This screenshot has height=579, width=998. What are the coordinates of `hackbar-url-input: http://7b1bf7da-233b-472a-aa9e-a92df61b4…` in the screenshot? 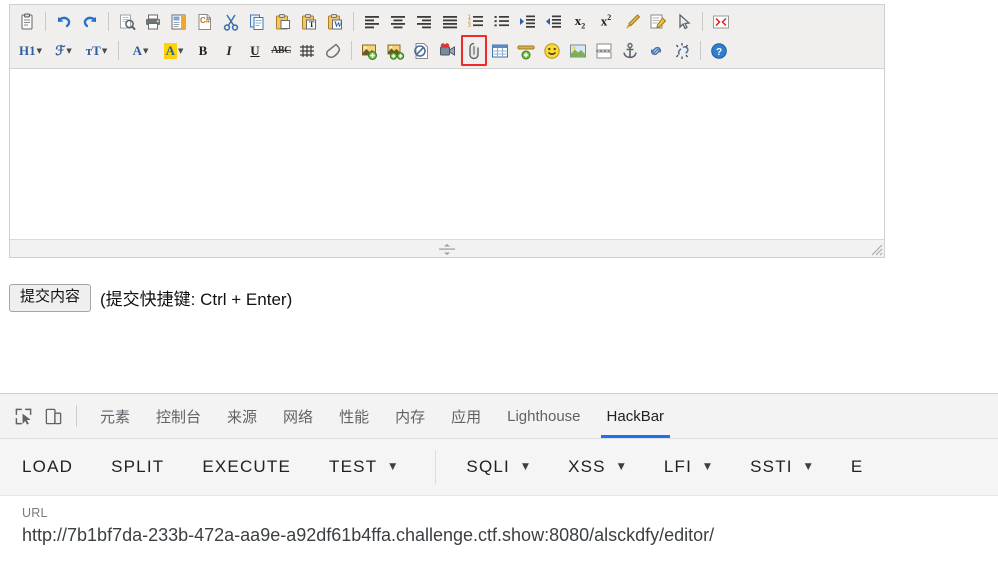 It's located at (510, 535).